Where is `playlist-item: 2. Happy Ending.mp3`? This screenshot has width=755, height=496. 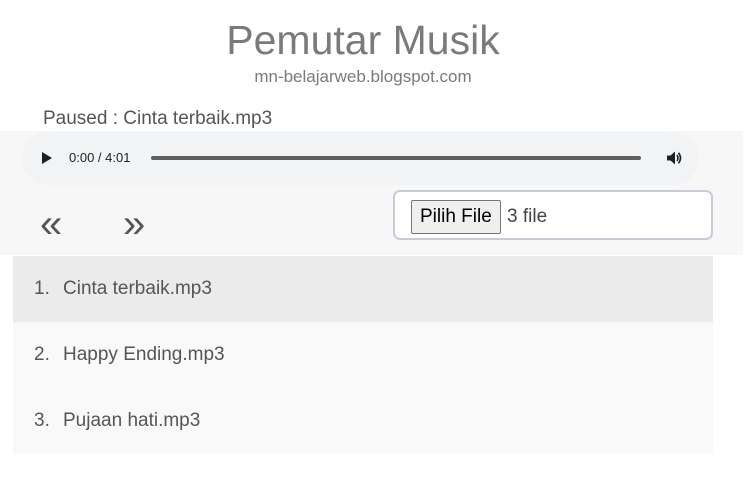 playlist-item: 2. Happy Ending.mp3 is located at coordinates (363, 355).